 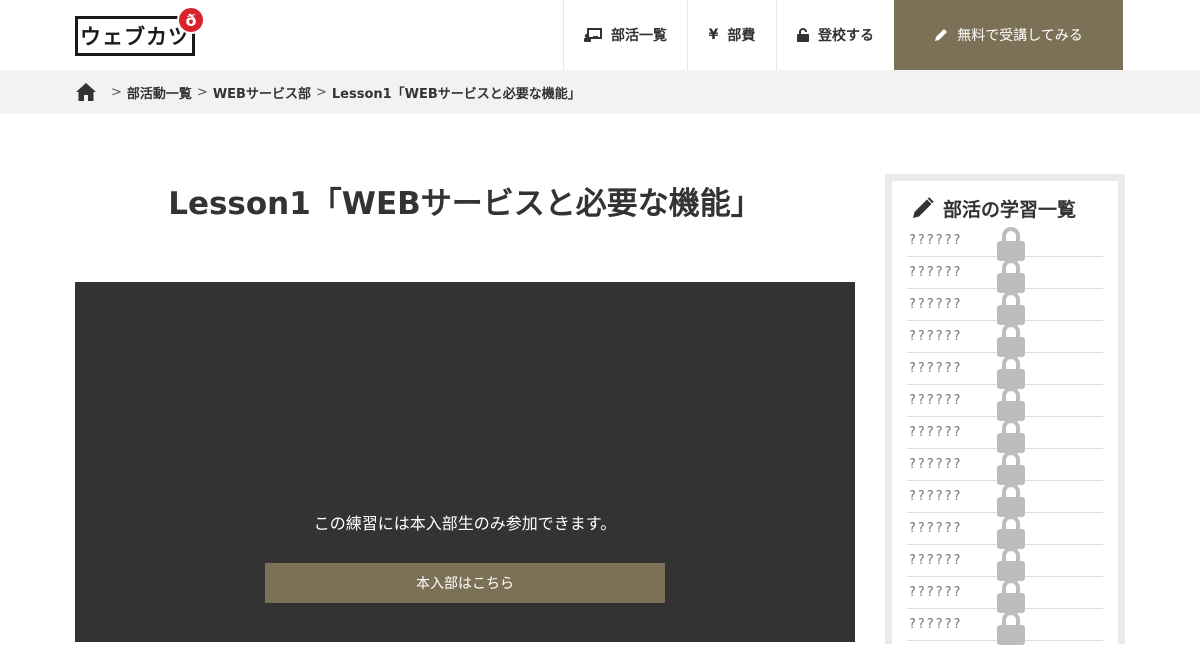 What do you see at coordinates (456, 94) in the screenshot?
I see `breadcrumb-current-lesson: Lesson1「WEBサービスと必要な機能」` at bounding box center [456, 94].